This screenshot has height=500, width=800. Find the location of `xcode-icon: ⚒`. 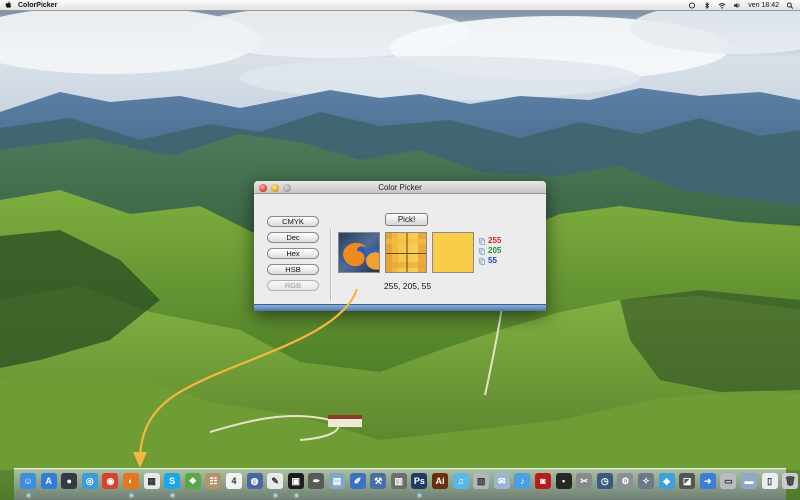

xcode-icon: ⚒ is located at coordinates (378, 481).